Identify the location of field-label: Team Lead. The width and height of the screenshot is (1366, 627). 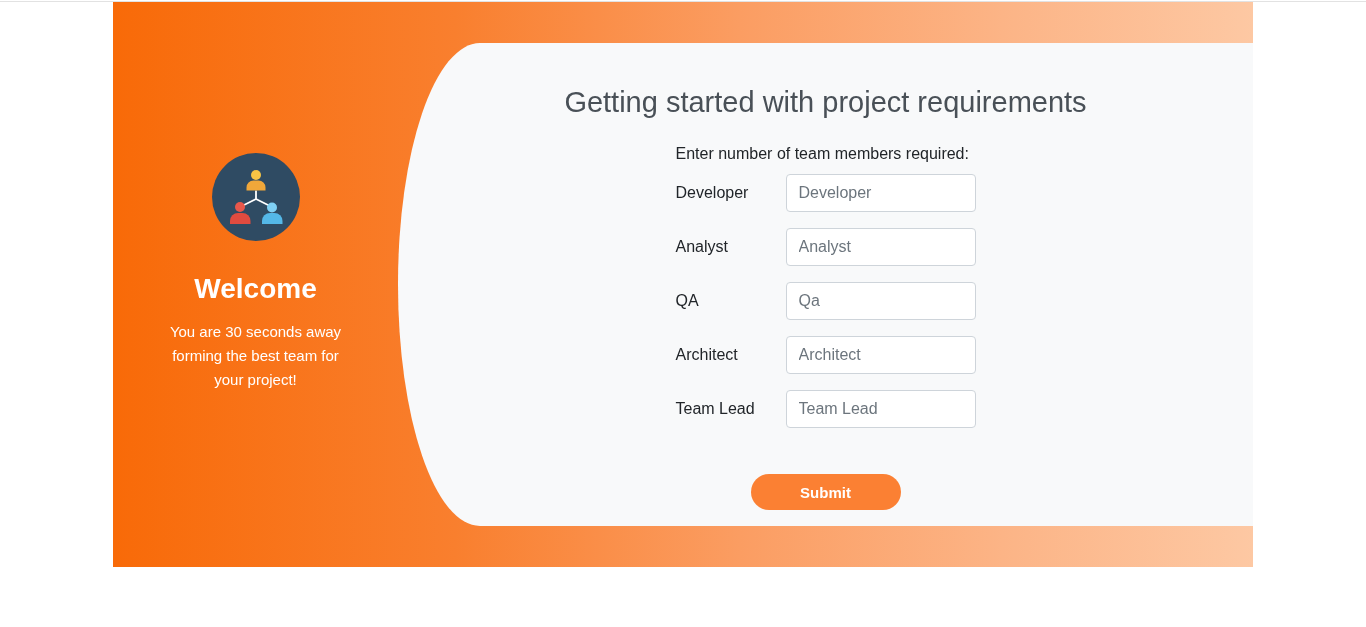
(715, 409).